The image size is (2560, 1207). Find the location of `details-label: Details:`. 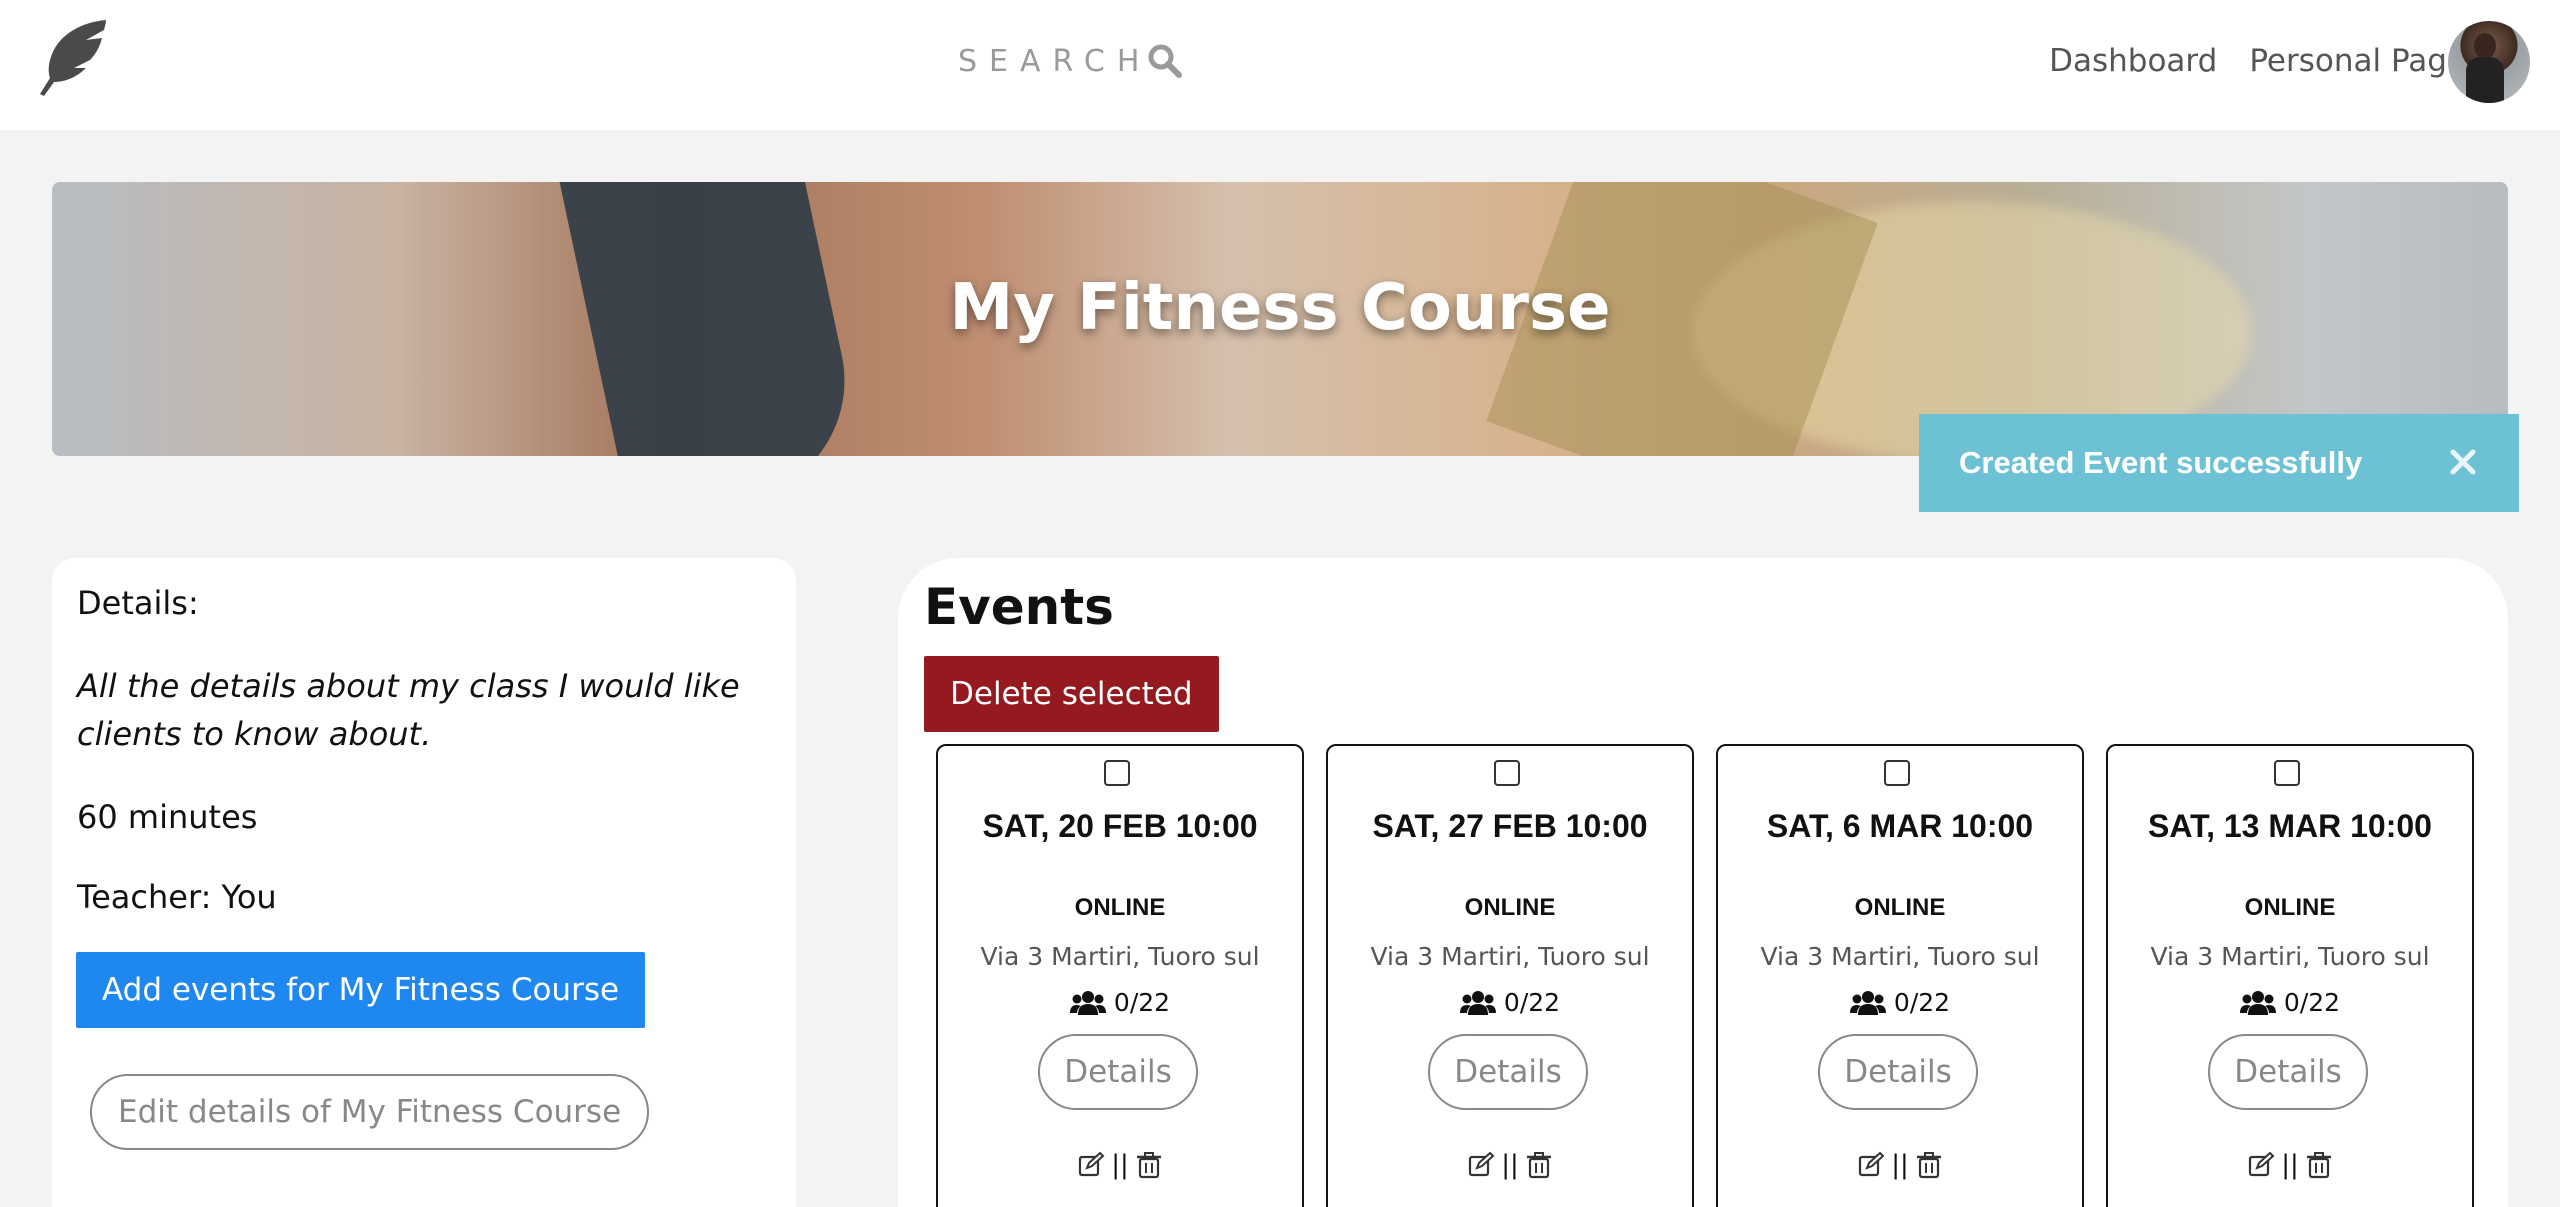

details-label: Details: is located at coordinates (138, 603).